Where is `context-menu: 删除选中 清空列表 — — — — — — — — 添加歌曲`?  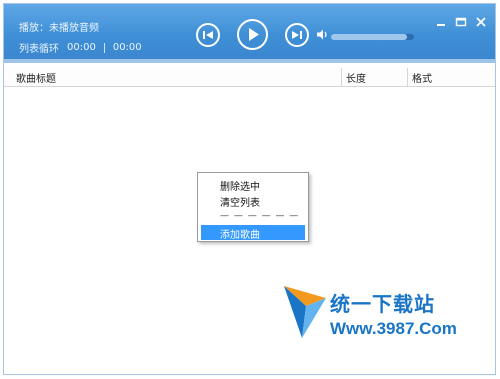 context-menu: 删除选中 清空列表 — — — — — — — — 添加歌曲 is located at coordinates (253, 207).